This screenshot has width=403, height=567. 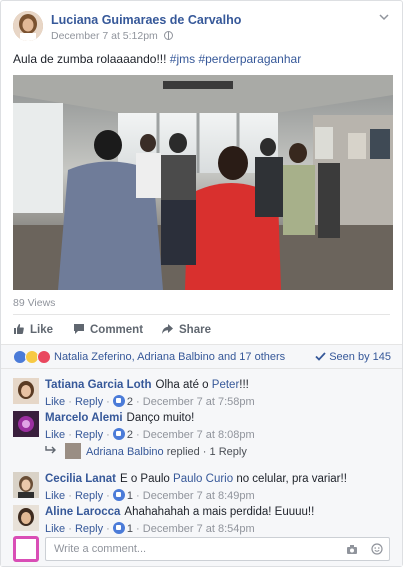 I want to click on comment-text: Olha até o, so click(x=183, y=385).